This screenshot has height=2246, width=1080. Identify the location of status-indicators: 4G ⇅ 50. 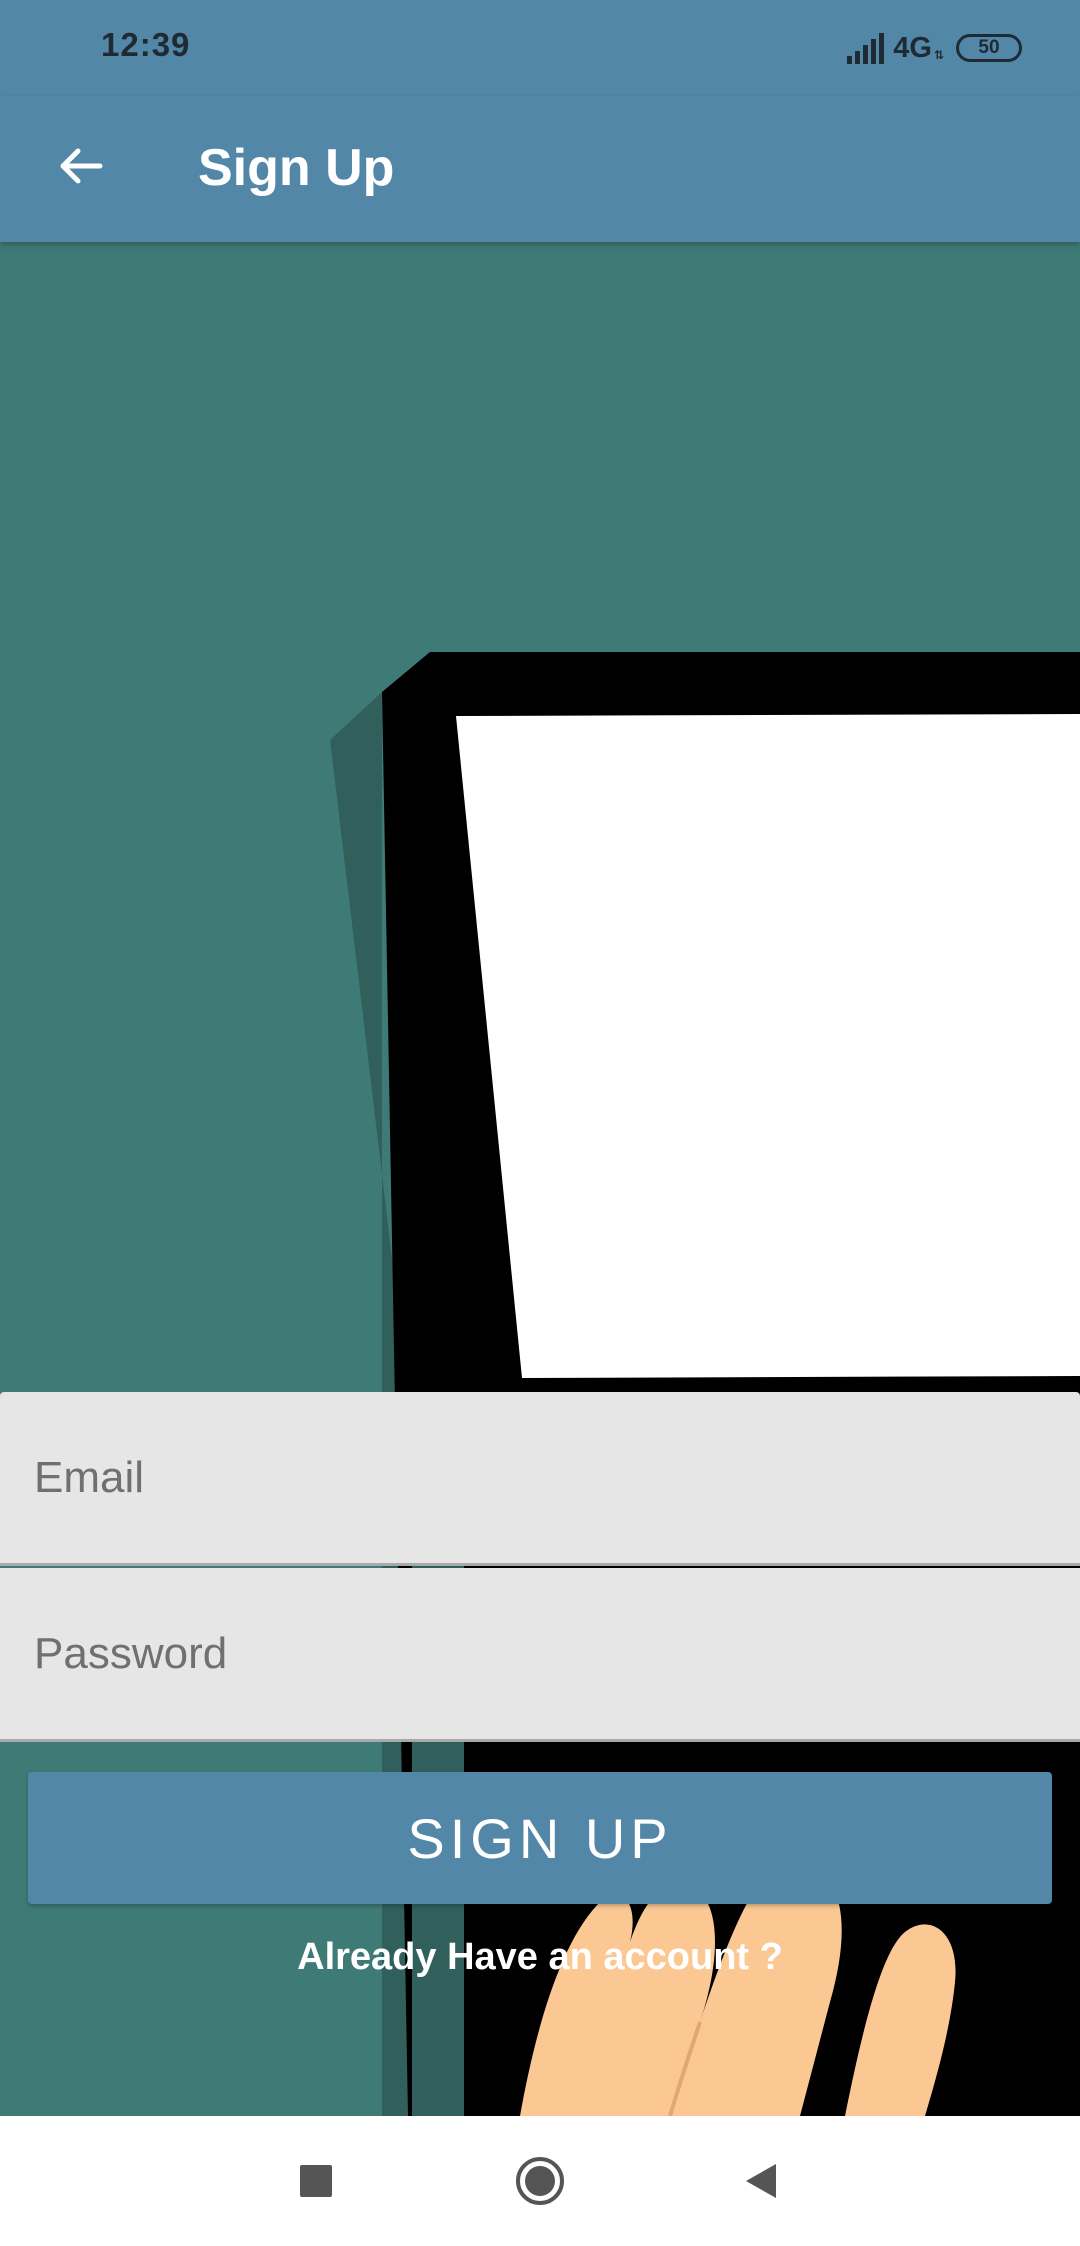
(934, 48).